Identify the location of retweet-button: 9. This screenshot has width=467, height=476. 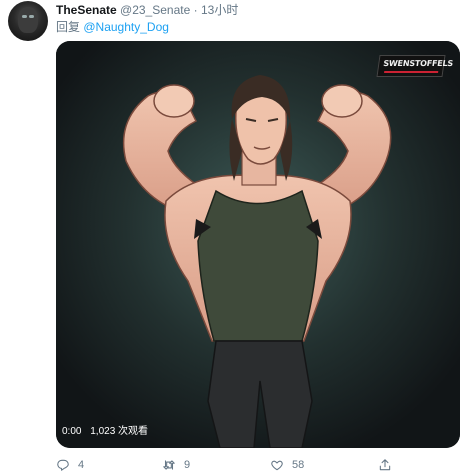
(176, 465).